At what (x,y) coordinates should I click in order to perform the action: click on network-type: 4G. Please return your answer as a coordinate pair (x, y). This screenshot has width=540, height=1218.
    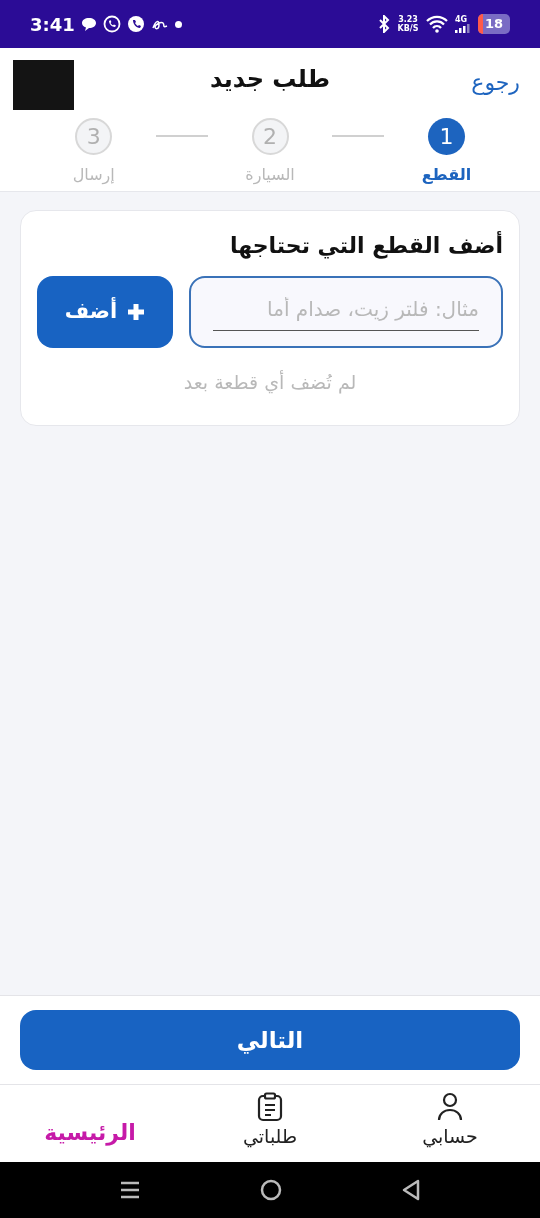
    Looking at the image, I should click on (461, 19).